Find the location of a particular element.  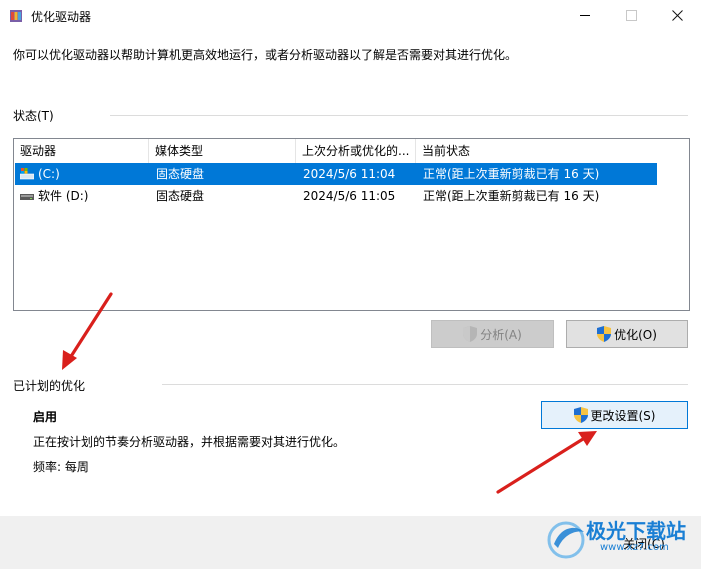

optimize-button: 优化(O) is located at coordinates (627, 334).